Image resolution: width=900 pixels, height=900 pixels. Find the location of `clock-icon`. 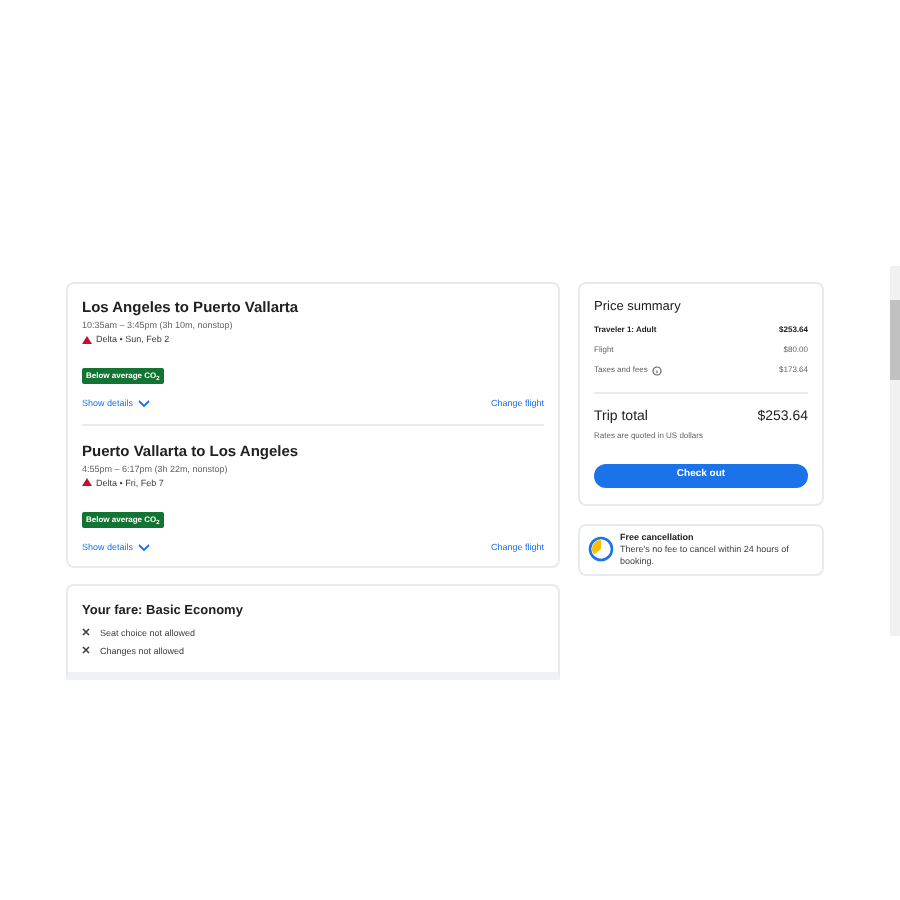

clock-icon is located at coordinates (601, 549).